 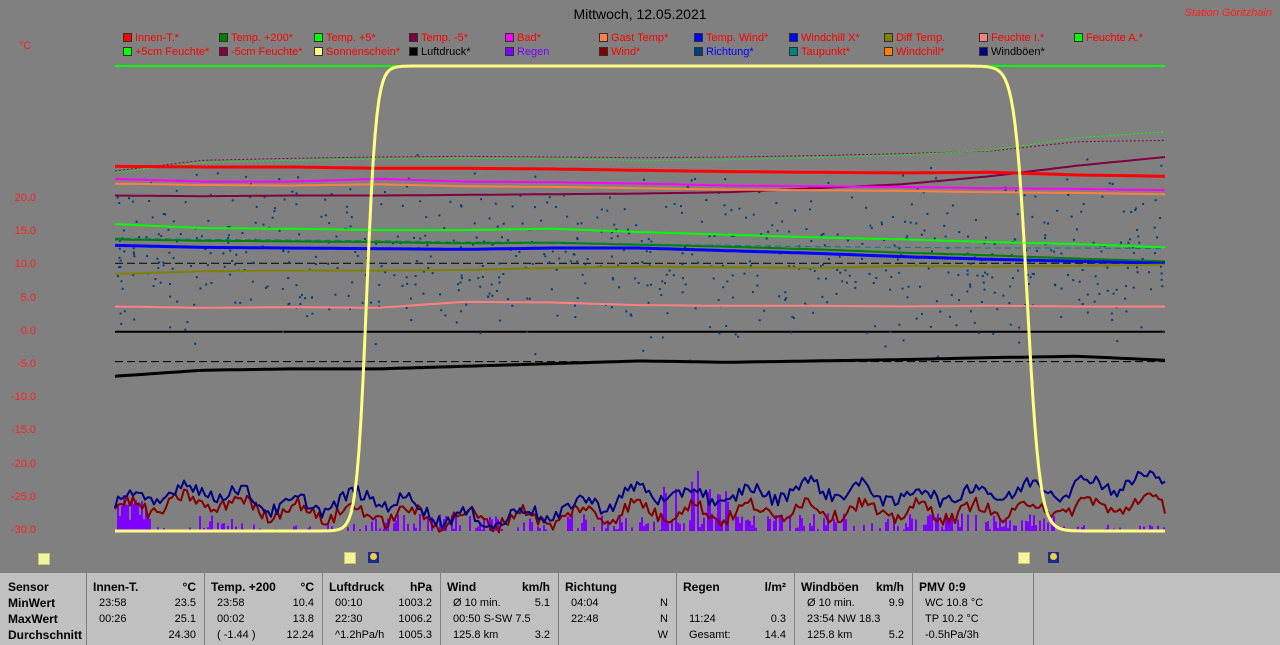 What do you see at coordinates (116, 587) in the screenshot?
I see `column-header: Innen-T.` at bounding box center [116, 587].